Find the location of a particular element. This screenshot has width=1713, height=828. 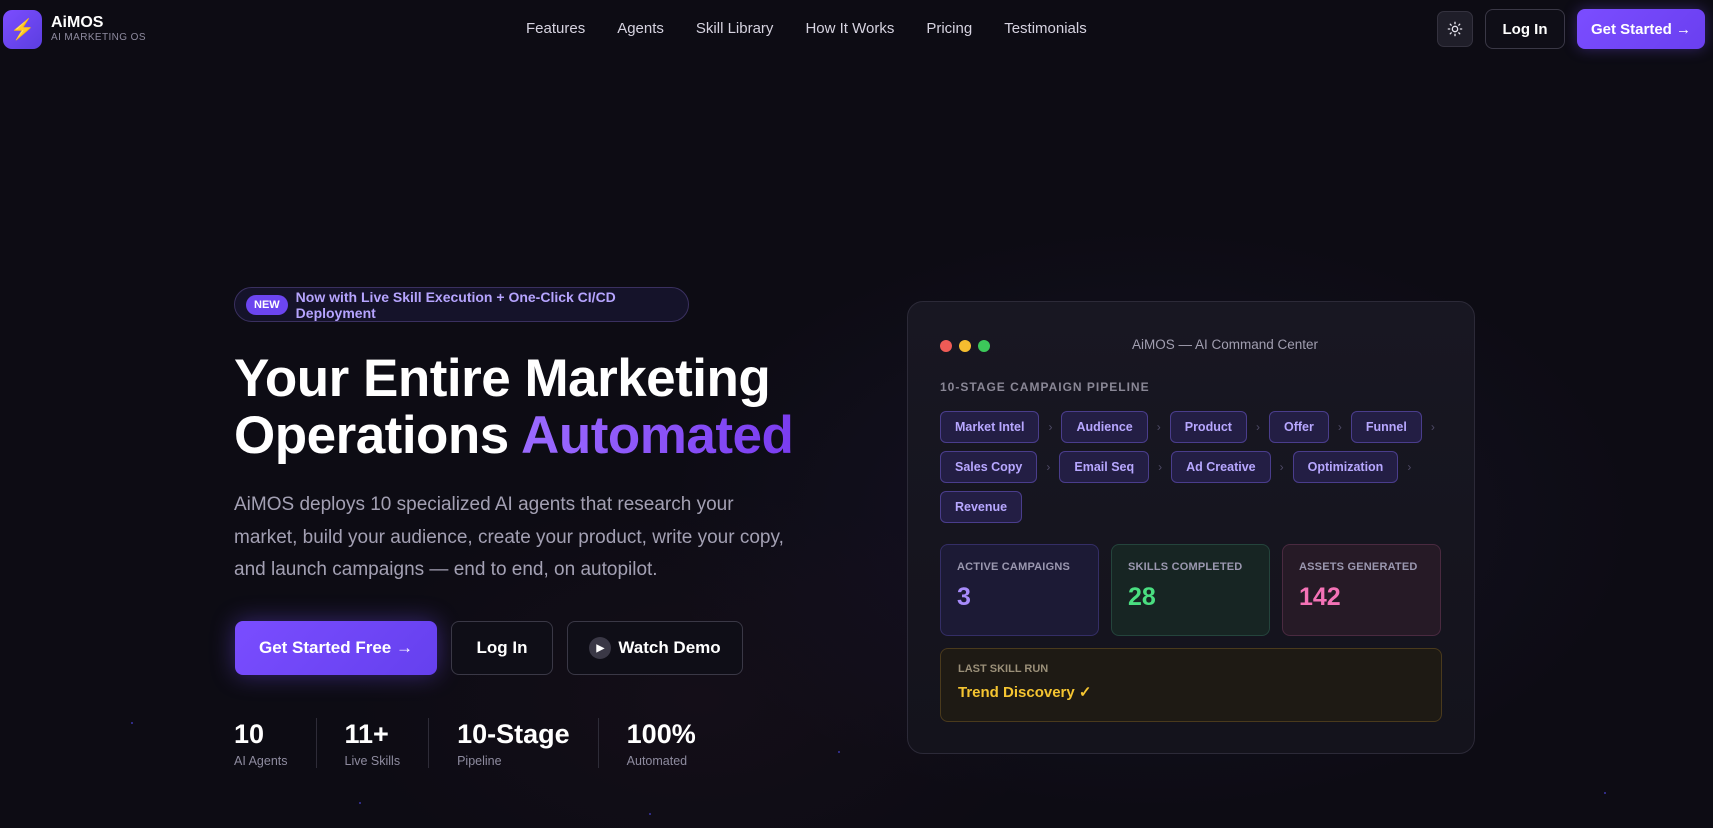

pipeline-stage: Revenue is located at coordinates (981, 507).